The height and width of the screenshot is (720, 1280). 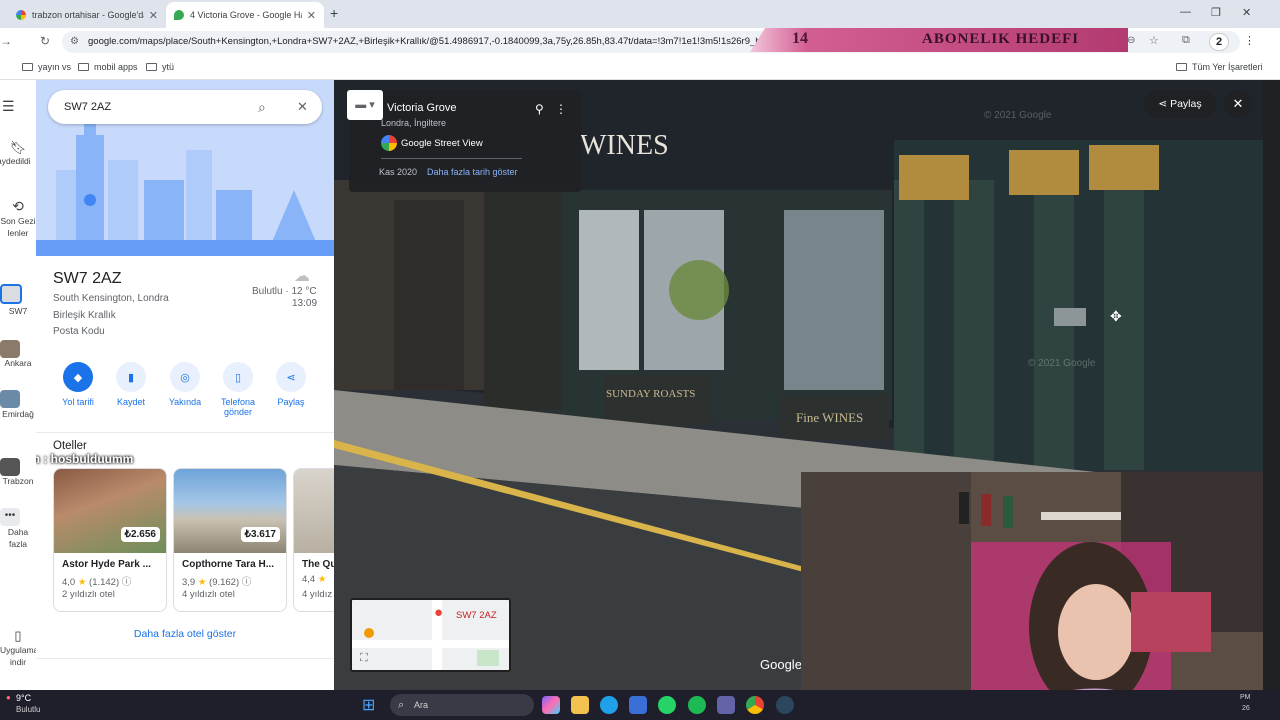 I want to click on menu-hamburger-icon: ☰, so click(x=8, y=106).